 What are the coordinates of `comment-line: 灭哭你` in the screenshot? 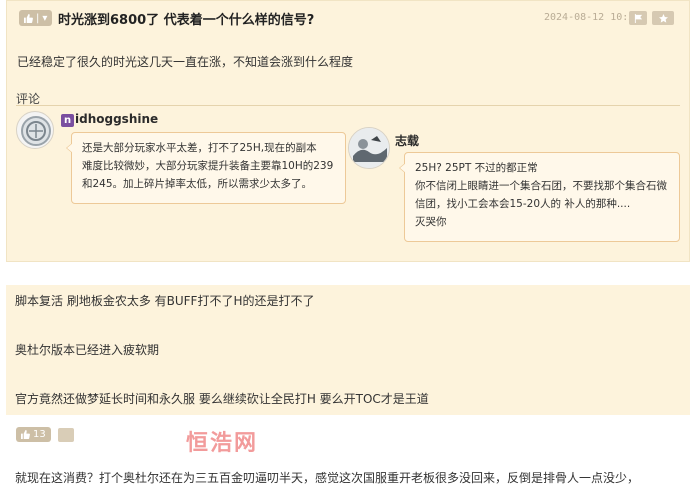 It's located at (431, 222).